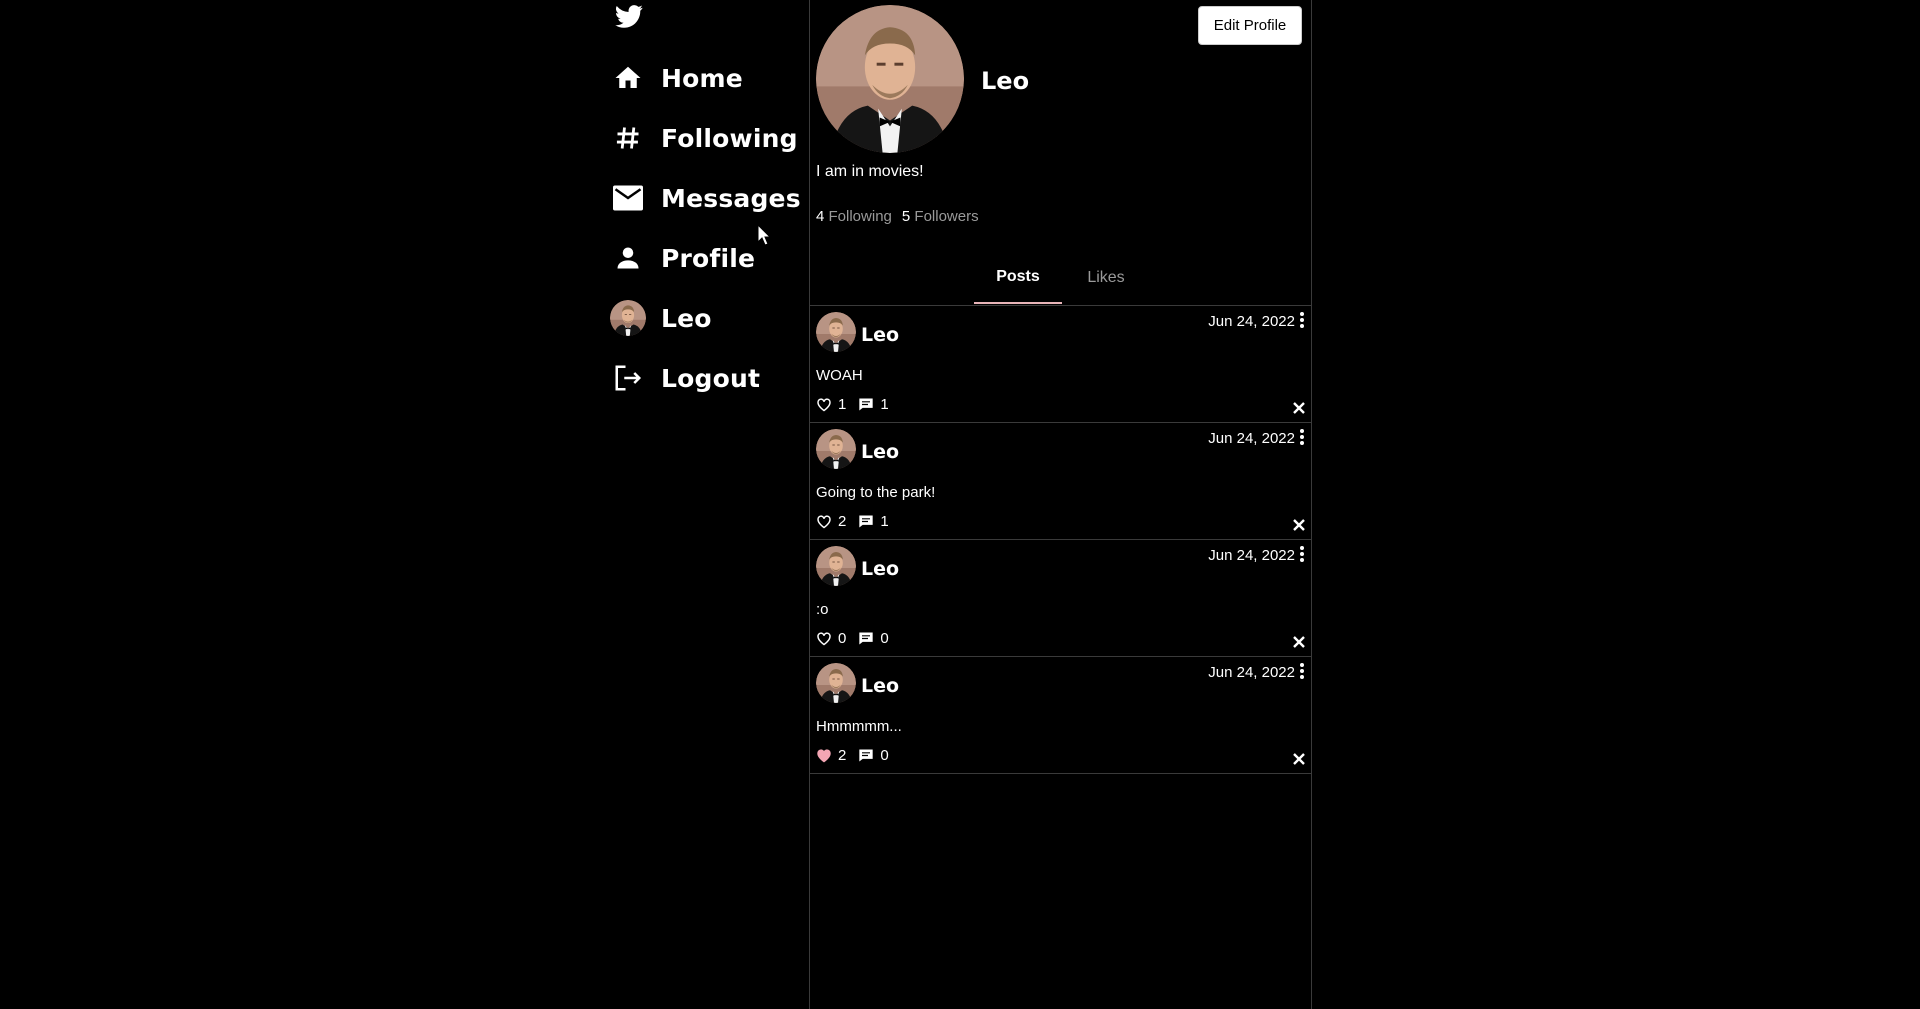  I want to click on post-item: Leo Jun 24, 2022 WOAH 1 1, so click(1060, 363).